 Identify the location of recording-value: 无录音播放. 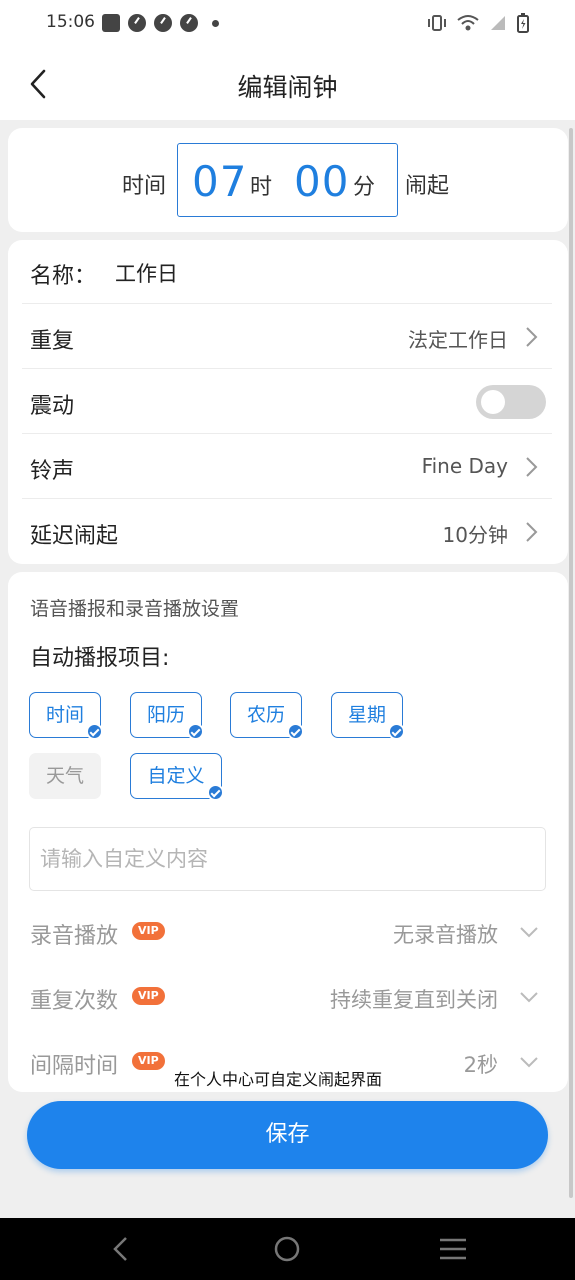
(445, 935).